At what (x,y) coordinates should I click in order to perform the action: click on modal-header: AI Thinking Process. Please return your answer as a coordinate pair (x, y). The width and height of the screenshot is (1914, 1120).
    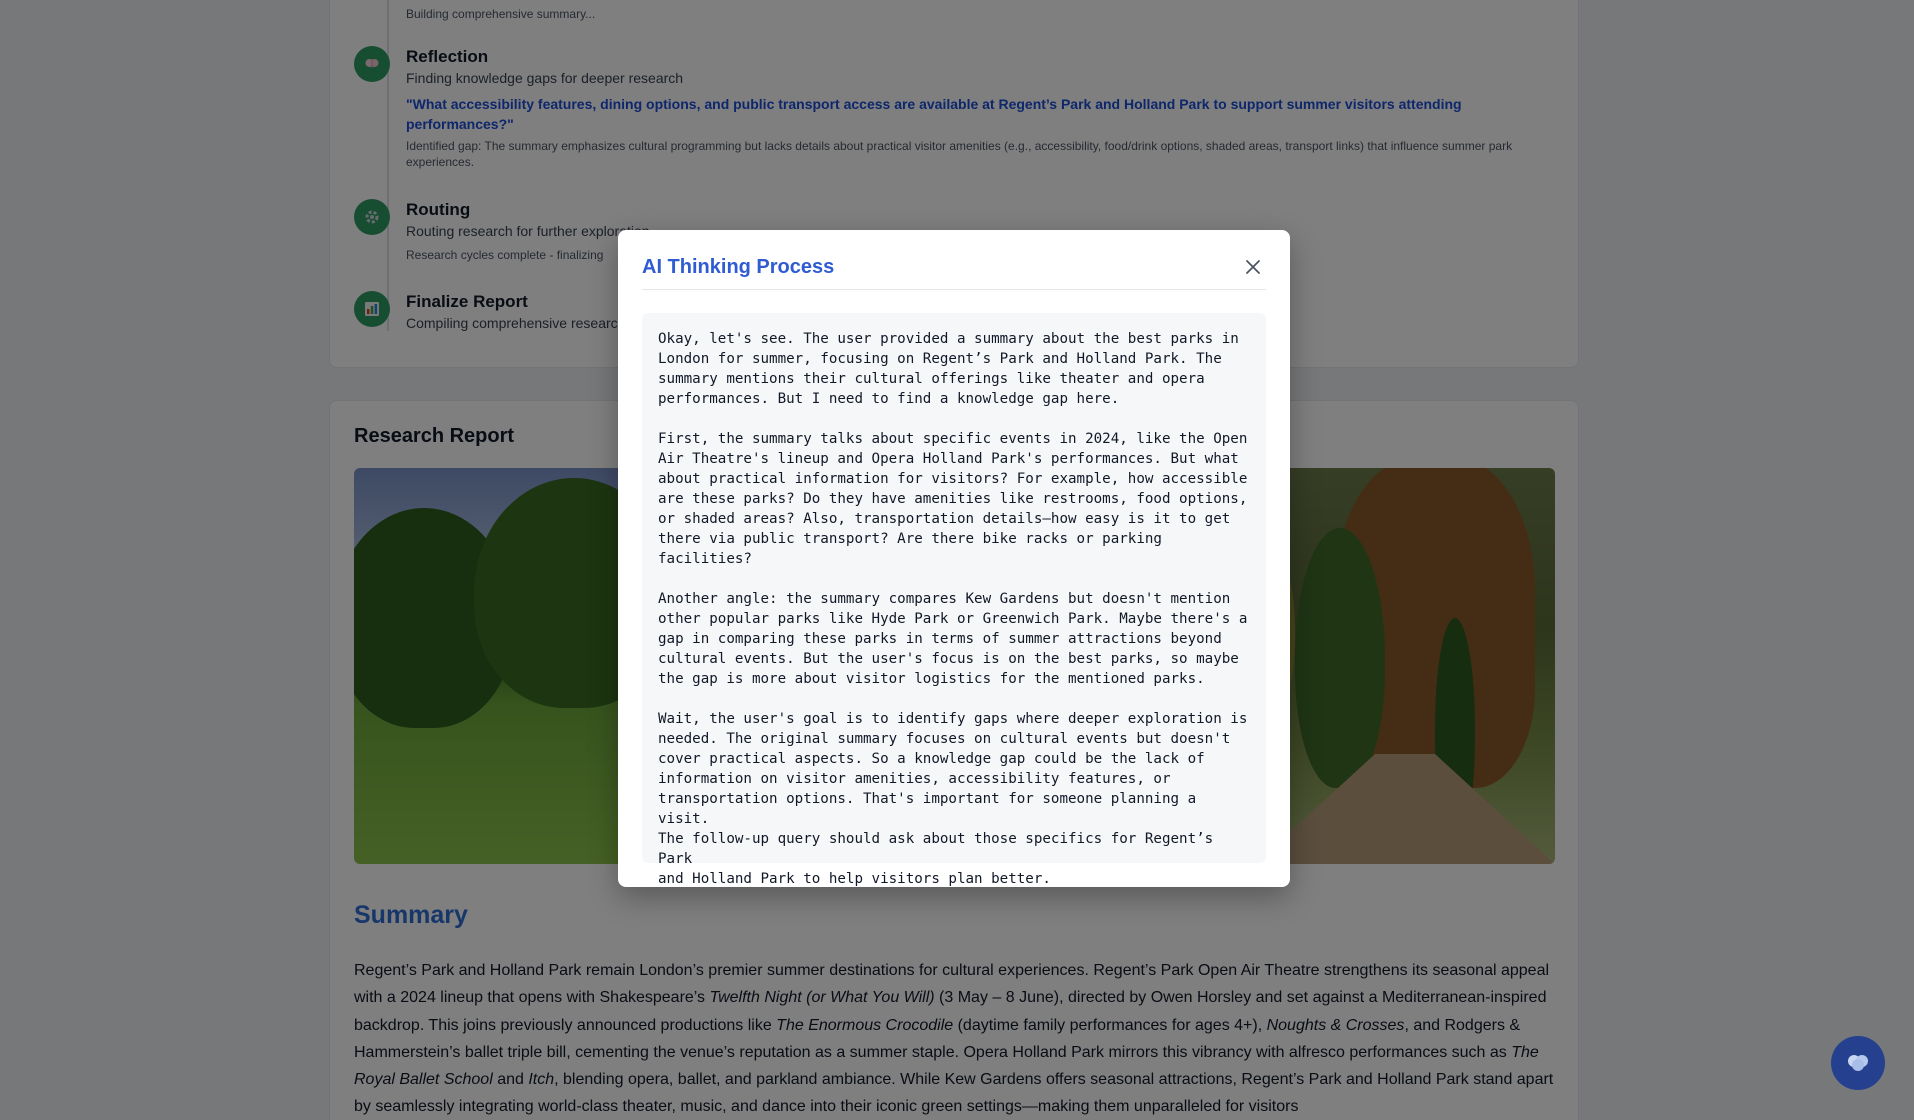
    Looking at the image, I should click on (954, 272).